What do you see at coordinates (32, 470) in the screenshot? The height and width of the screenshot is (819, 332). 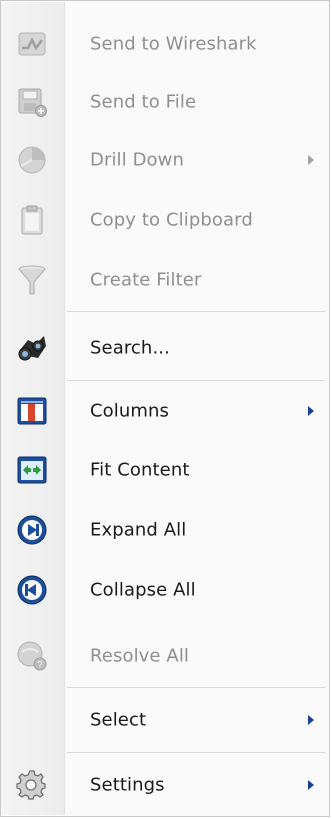 I see `fit-content-icon` at bounding box center [32, 470].